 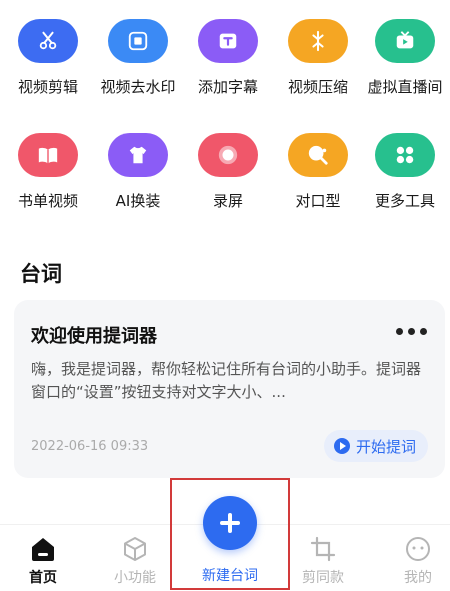 What do you see at coordinates (138, 201) in the screenshot?
I see `tool-label: AI换装` at bounding box center [138, 201].